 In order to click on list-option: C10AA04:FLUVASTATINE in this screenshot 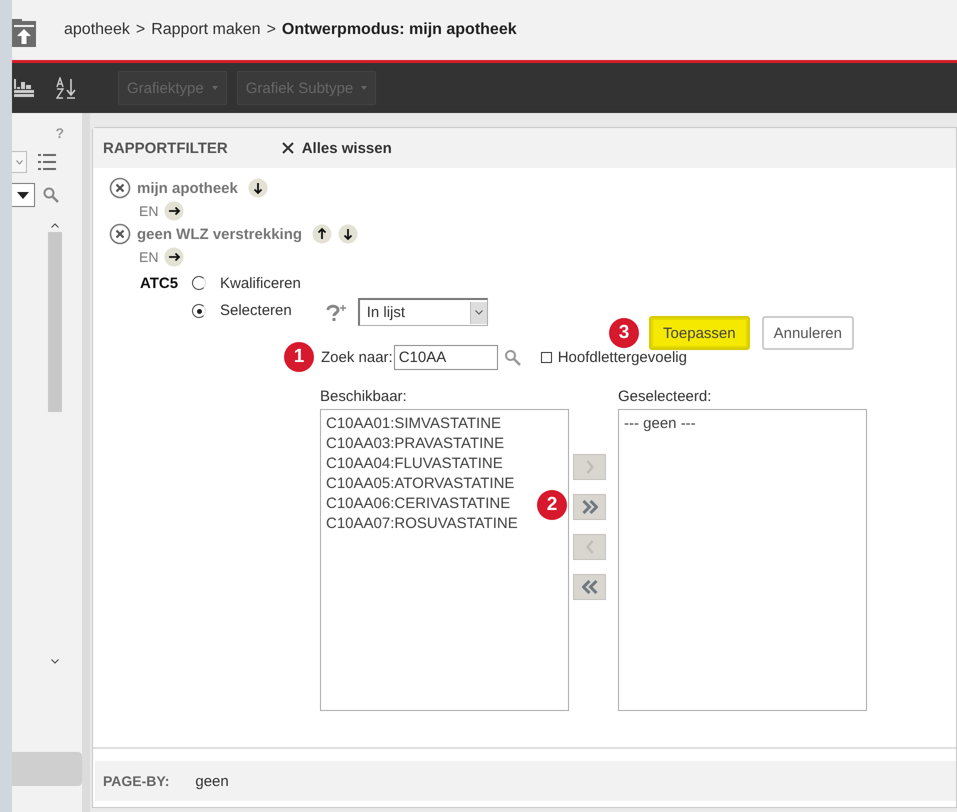, I will do `click(414, 464)`.